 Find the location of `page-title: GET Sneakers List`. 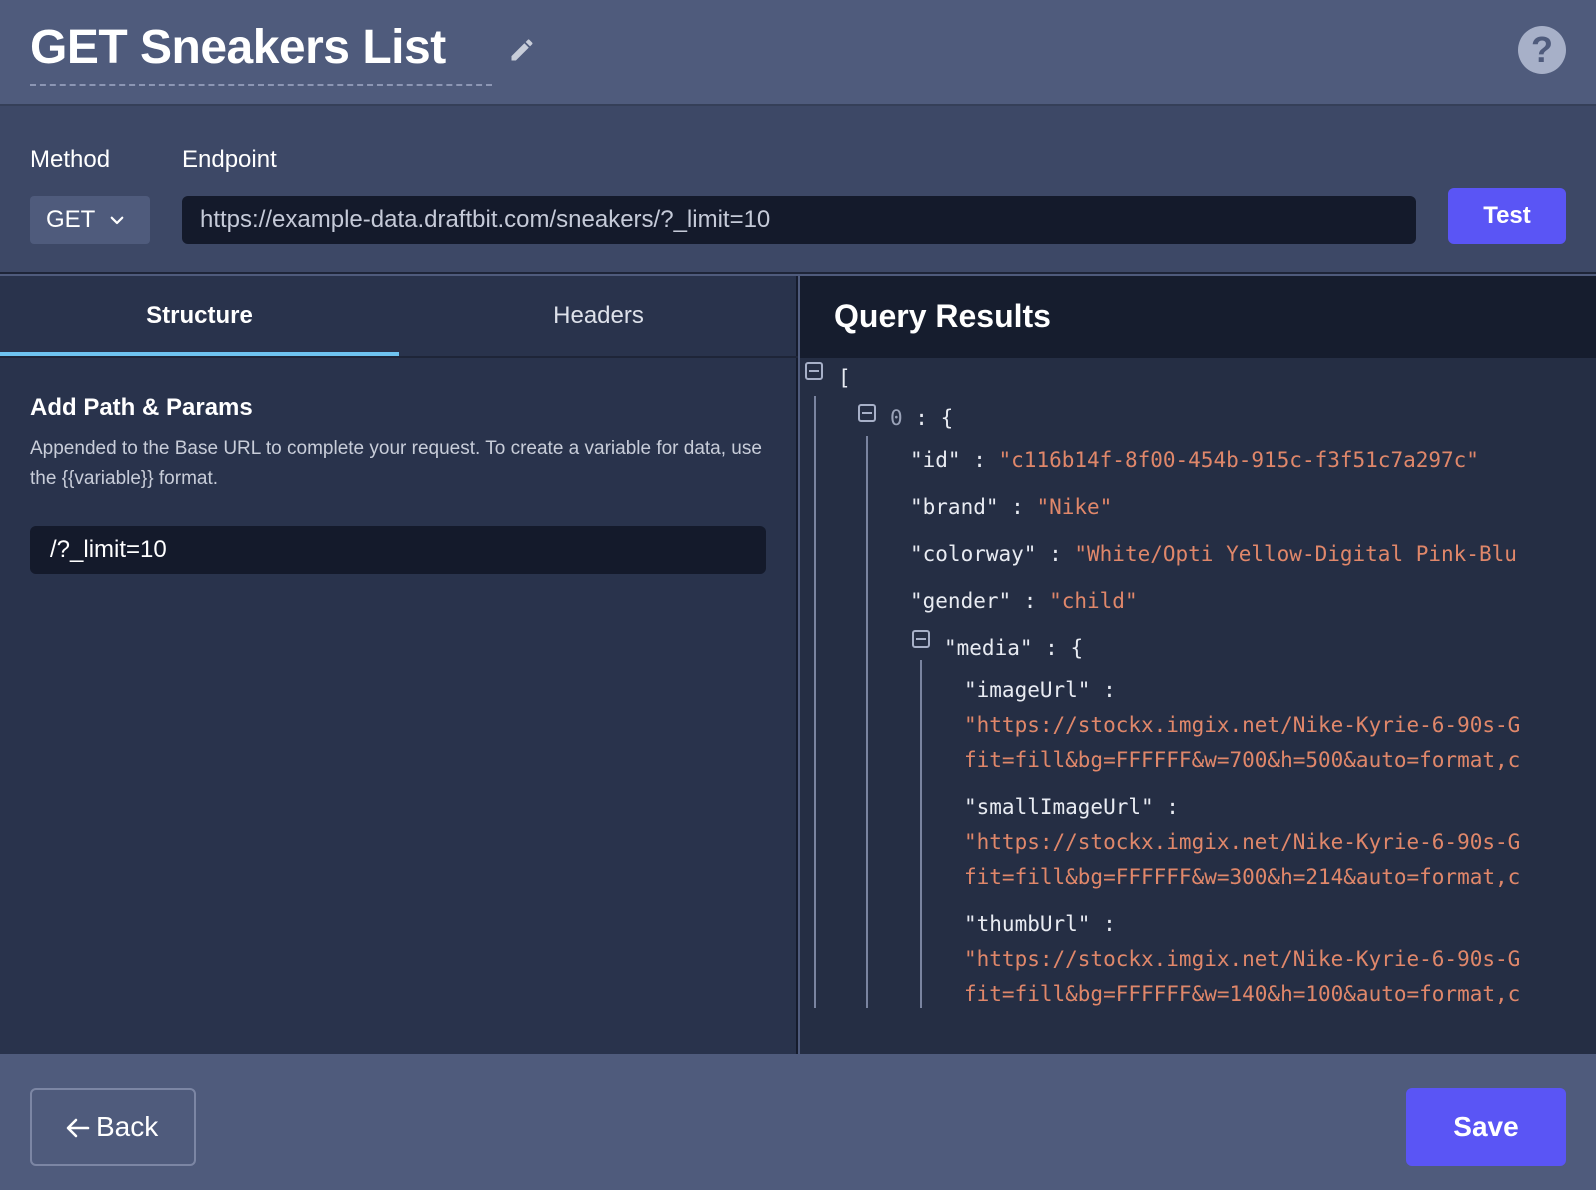

page-title: GET Sneakers List is located at coordinates (238, 47).